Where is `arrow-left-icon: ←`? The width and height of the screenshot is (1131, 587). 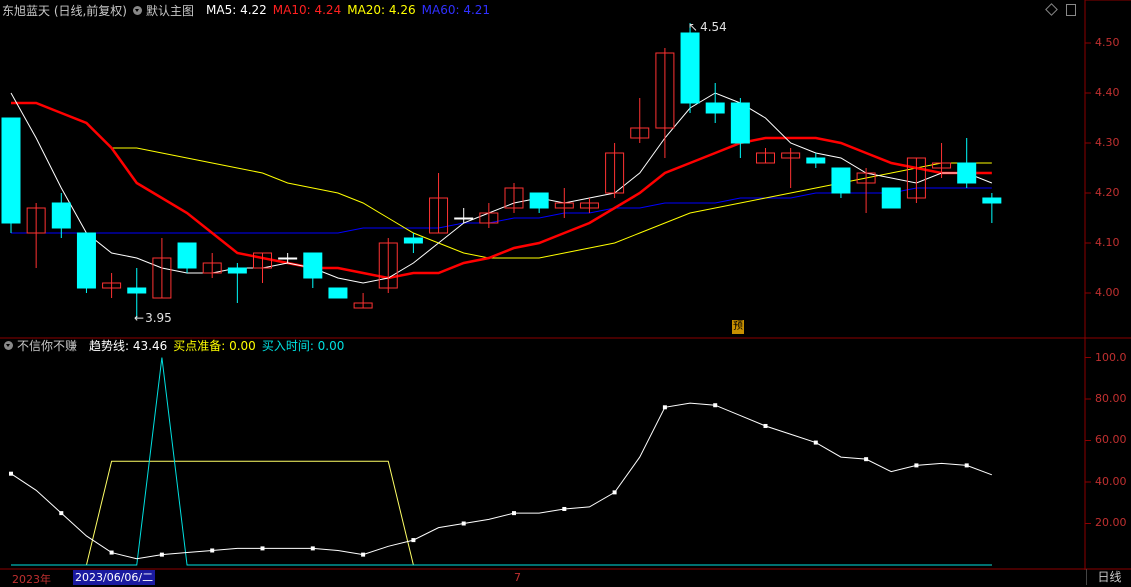 arrow-left-icon: ← is located at coordinates (139, 318).